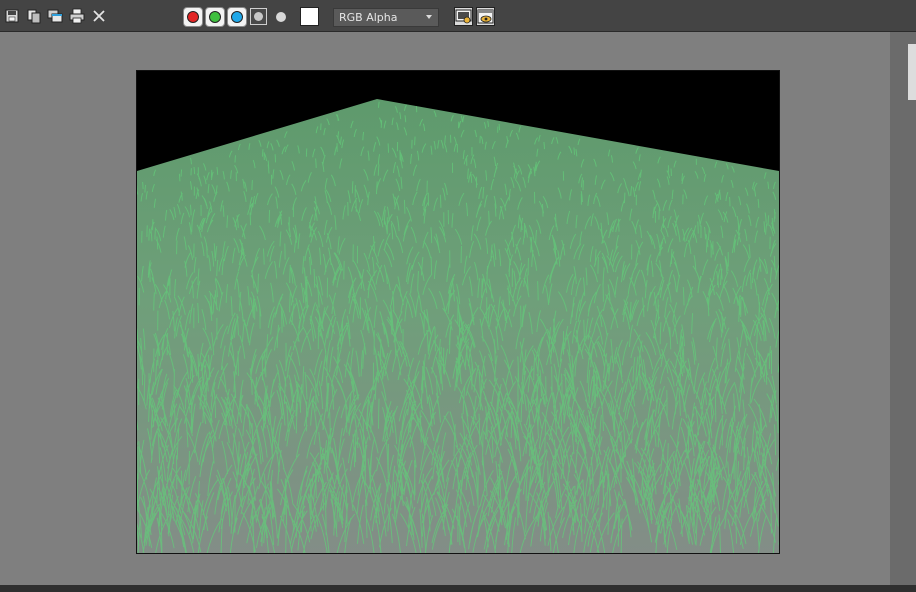  I want to click on copy-image-button, so click(34, 16).